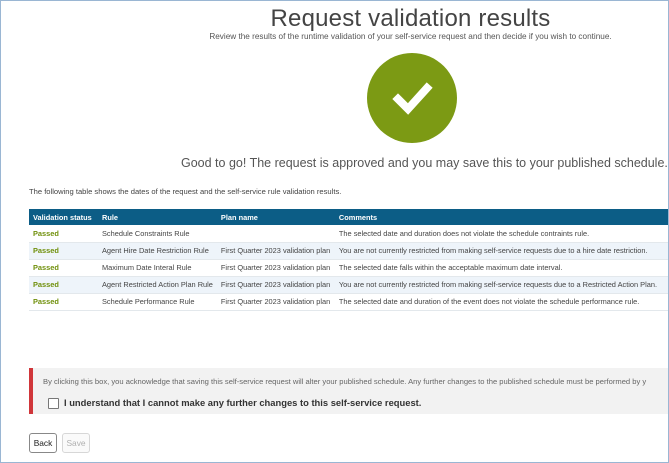 The width and height of the screenshot is (669, 463). Describe the element at coordinates (501, 217) in the screenshot. I see `column-header-comments: Comments` at that location.